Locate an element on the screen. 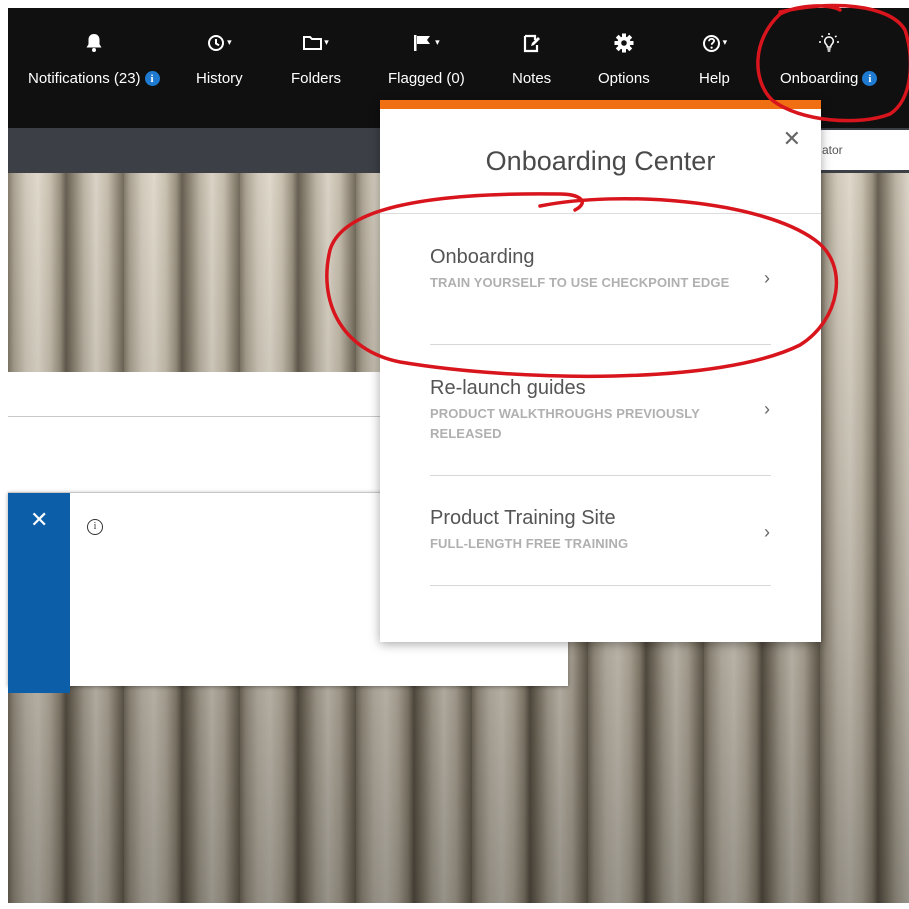 Image resolution: width=909 pixels, height=909 pixels. nav-history: ▾ History is located at coordinates (219, 68).